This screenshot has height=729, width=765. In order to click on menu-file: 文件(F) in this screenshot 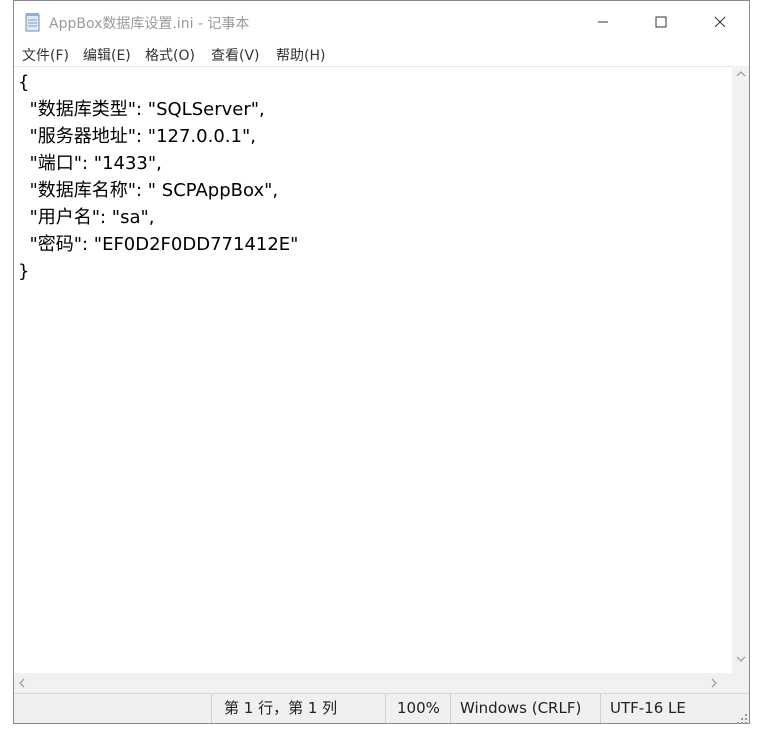, I will do `click(45, 55)`.